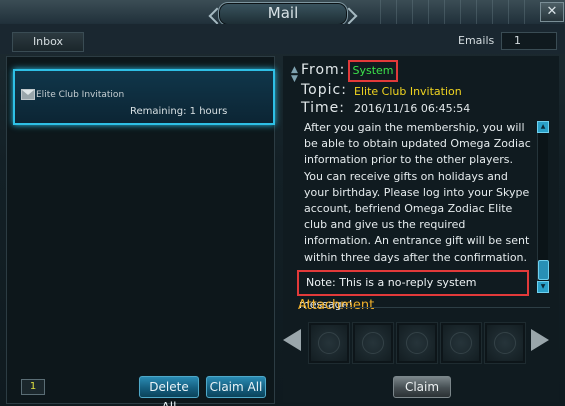 The height and width of the screenshot is (406, 565). Describe the element at coordinates (543, 270) in the screenshot. I see `scroll-thumb` at that location.